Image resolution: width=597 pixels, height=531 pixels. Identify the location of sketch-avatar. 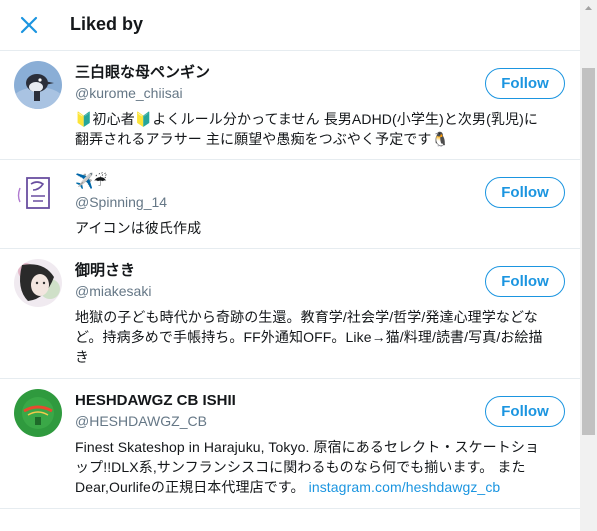
(38, 194).